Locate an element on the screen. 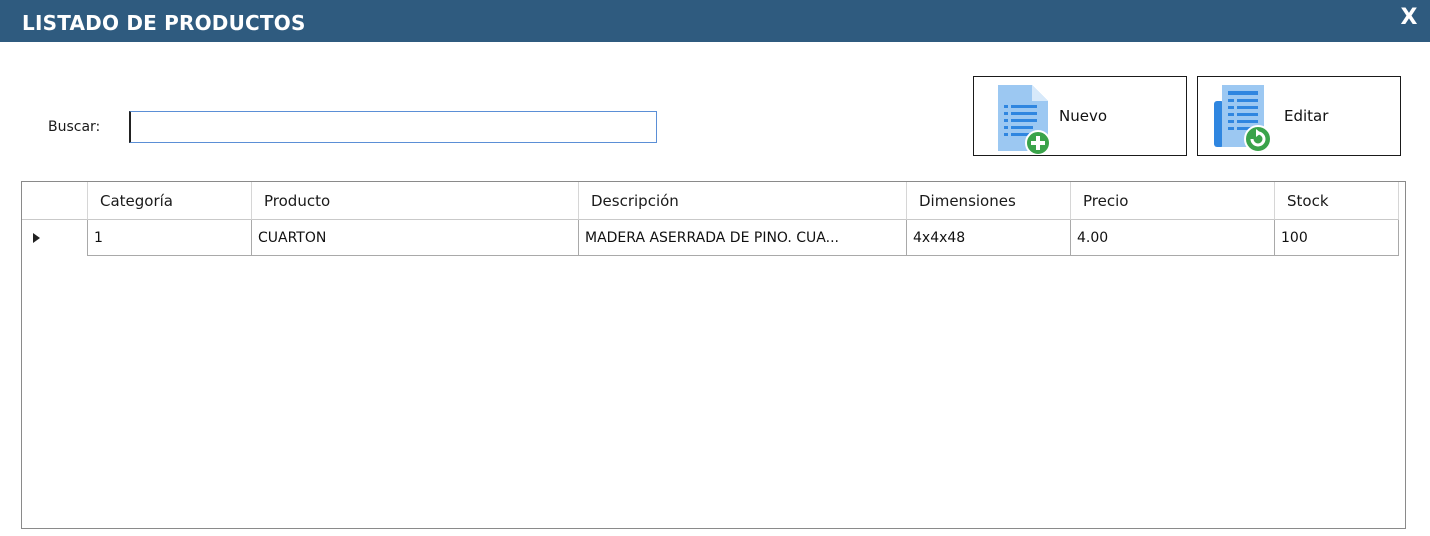  current-row-arrow-icon is located at coordinates (36, 238).